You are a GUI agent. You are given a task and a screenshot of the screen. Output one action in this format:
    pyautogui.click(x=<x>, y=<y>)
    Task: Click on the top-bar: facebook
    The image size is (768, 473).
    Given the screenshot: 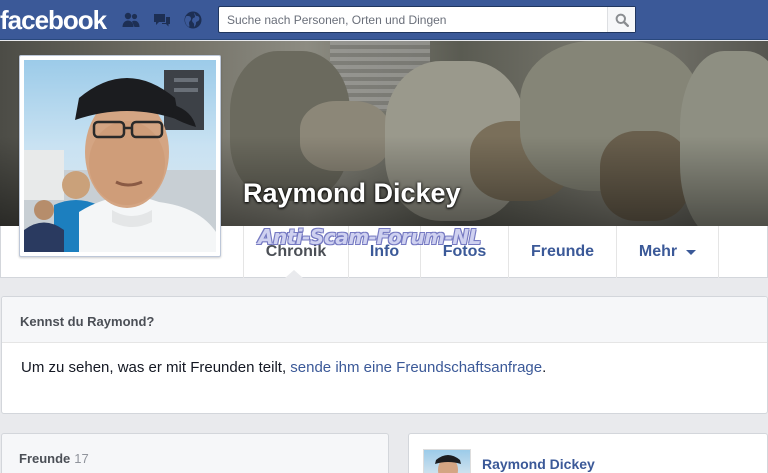 What is the action you would take?
    pyautogui.click(x=384, y=20)
    